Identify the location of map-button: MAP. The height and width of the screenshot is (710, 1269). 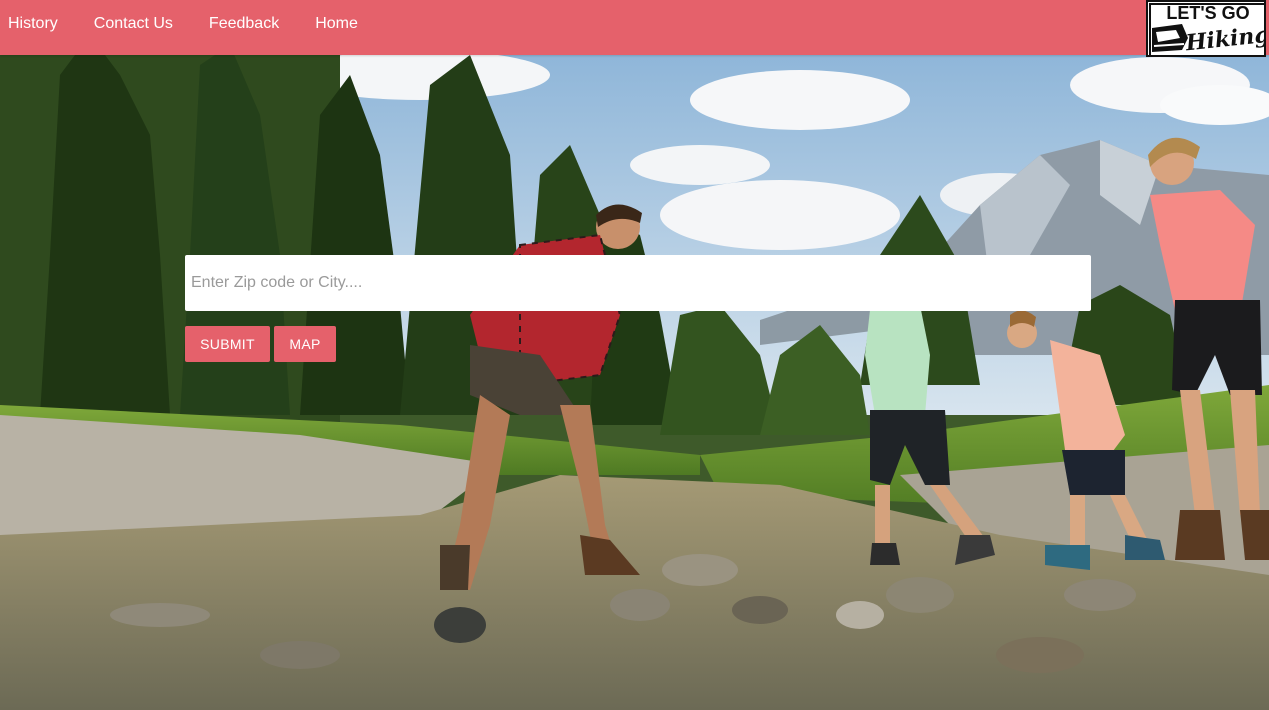
(305, 344).